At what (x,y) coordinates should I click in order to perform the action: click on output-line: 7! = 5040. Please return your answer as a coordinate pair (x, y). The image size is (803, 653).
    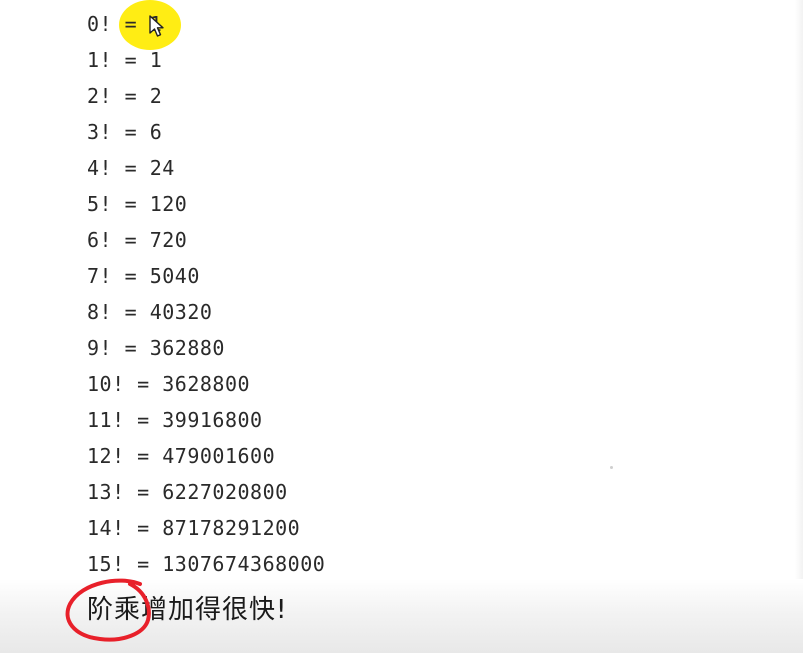
    Looking at the image, I should click on (143, 276).